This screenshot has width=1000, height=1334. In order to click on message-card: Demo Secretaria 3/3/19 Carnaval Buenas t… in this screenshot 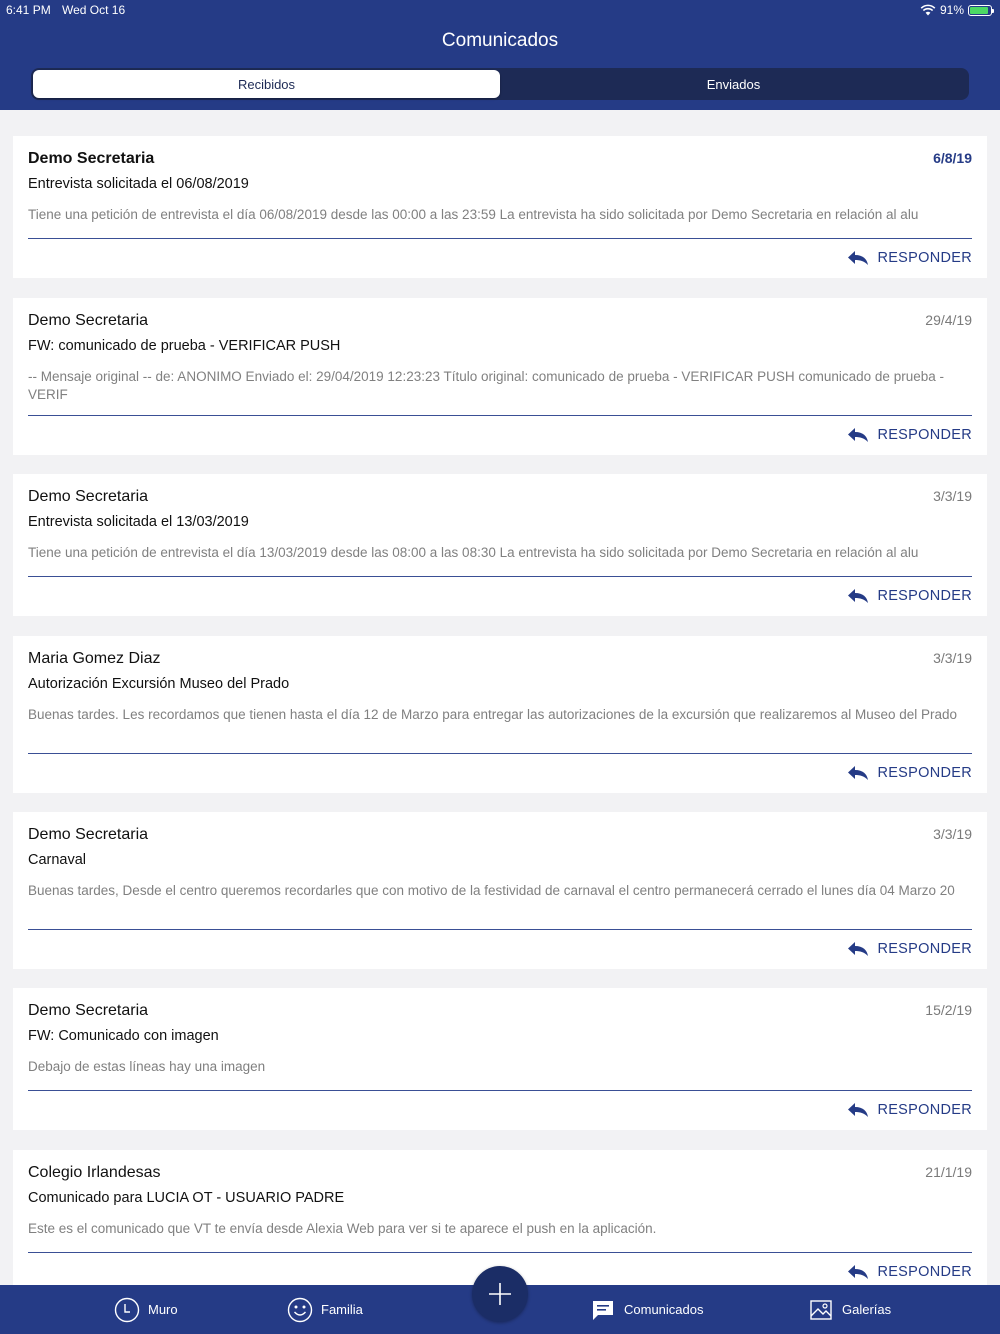, I will do `click(500, 890)`.